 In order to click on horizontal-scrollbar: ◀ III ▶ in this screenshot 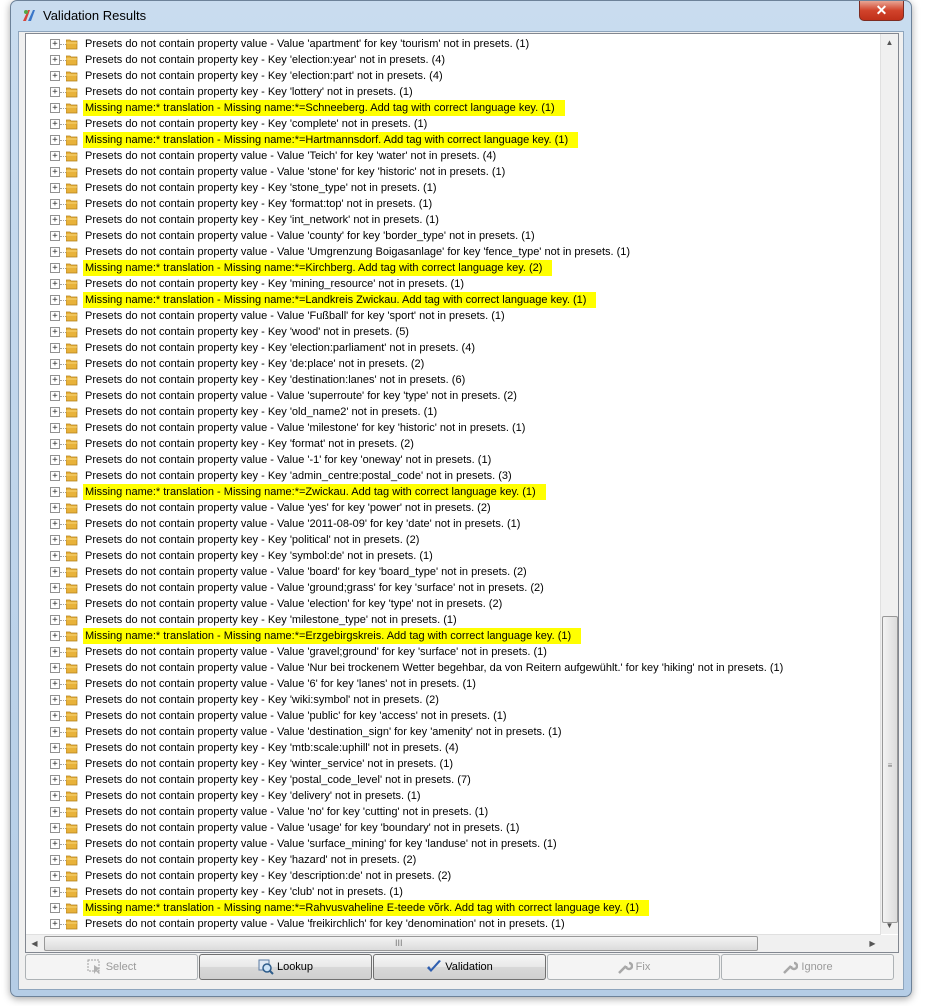, I will do `click(453, 943)`.